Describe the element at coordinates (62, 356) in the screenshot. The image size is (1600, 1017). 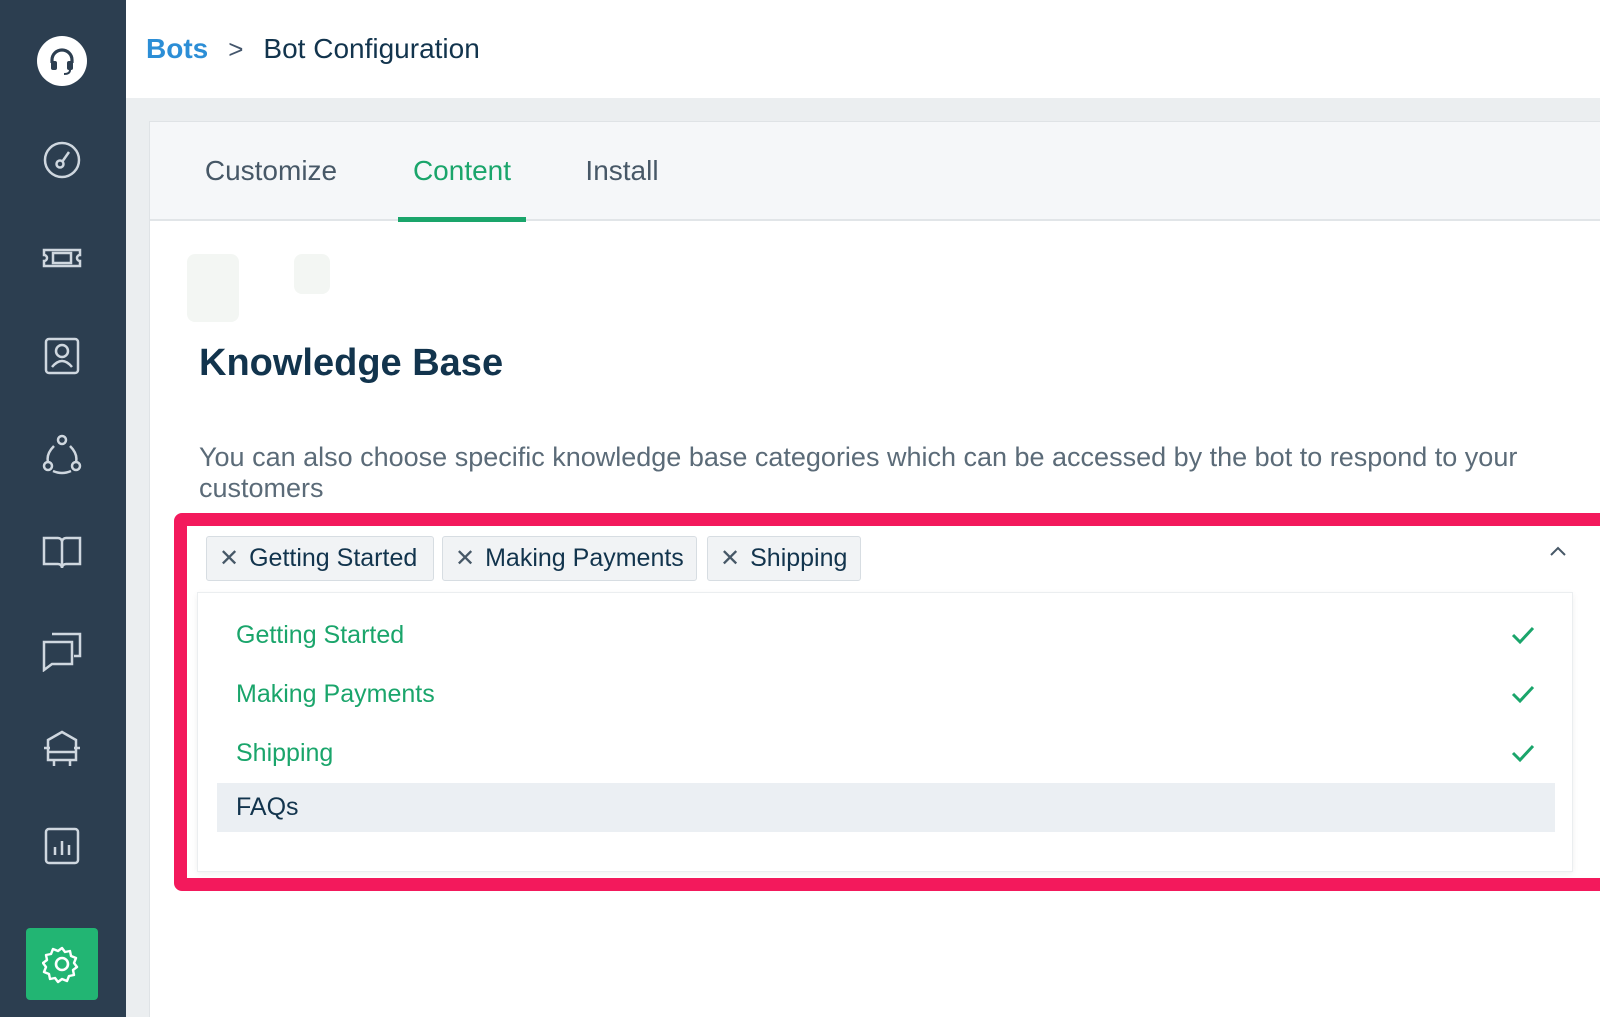
I see `contacts-icon` at that location.